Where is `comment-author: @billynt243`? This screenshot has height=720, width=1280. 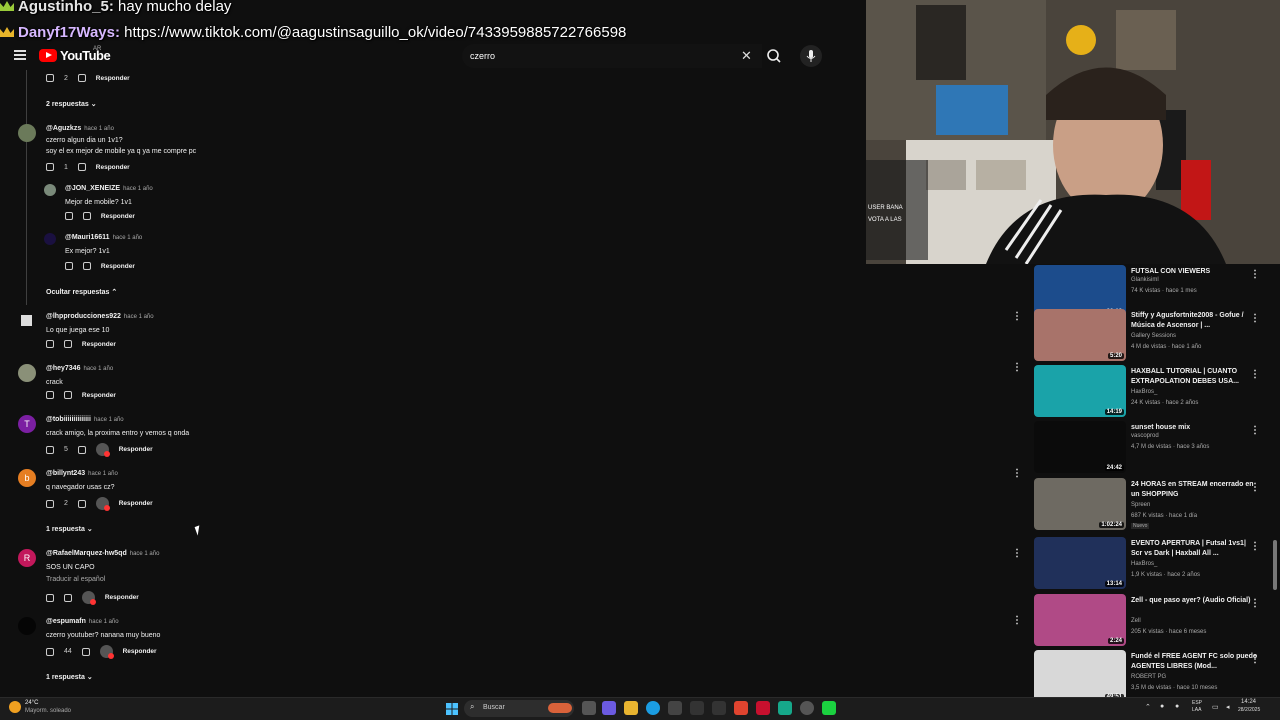
comment-author: @billynt243 is located at coordinates (65, 473).